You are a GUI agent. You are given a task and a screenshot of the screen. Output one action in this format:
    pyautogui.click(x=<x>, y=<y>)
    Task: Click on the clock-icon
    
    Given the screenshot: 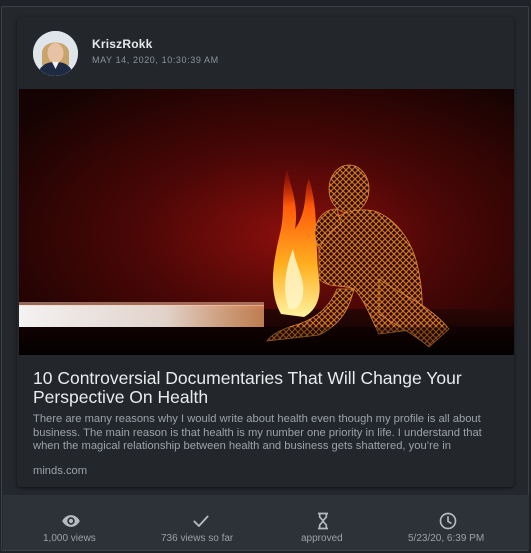 What is the action you would take?
    pyautogui.click(x=448, y=521)
    